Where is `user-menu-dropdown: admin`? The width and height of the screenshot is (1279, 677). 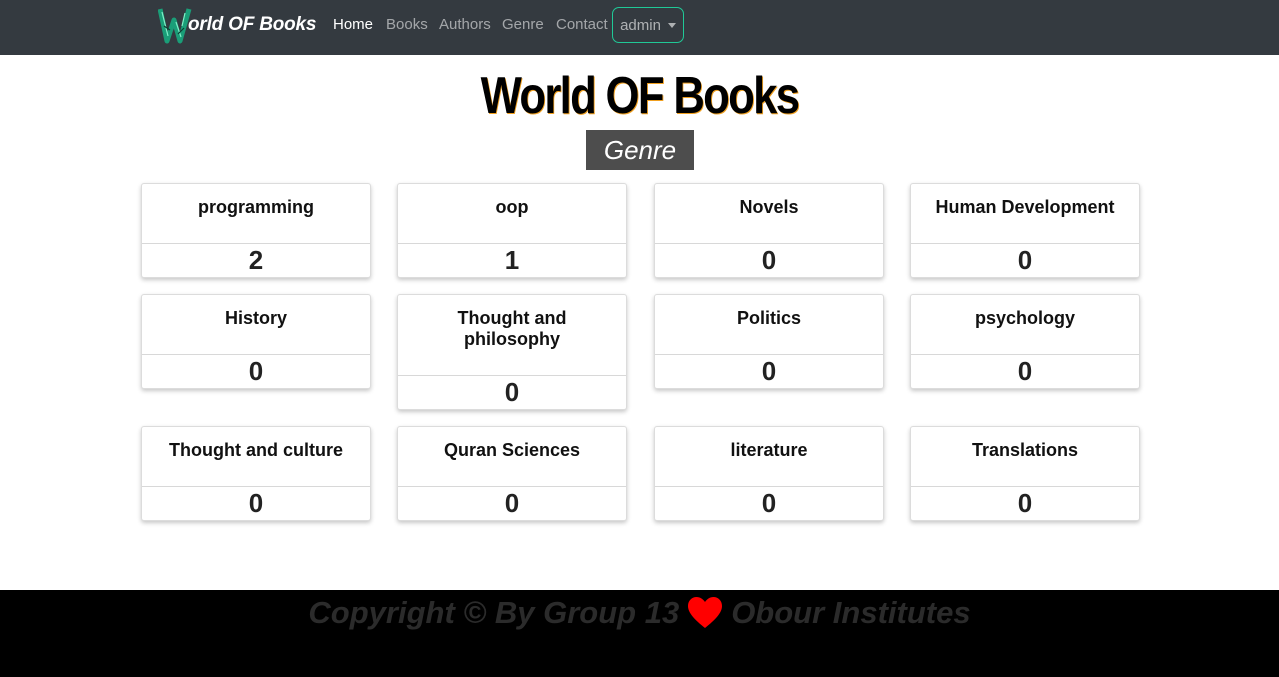
user-menu-dropdown: admin is located at coordinates (648, 25).